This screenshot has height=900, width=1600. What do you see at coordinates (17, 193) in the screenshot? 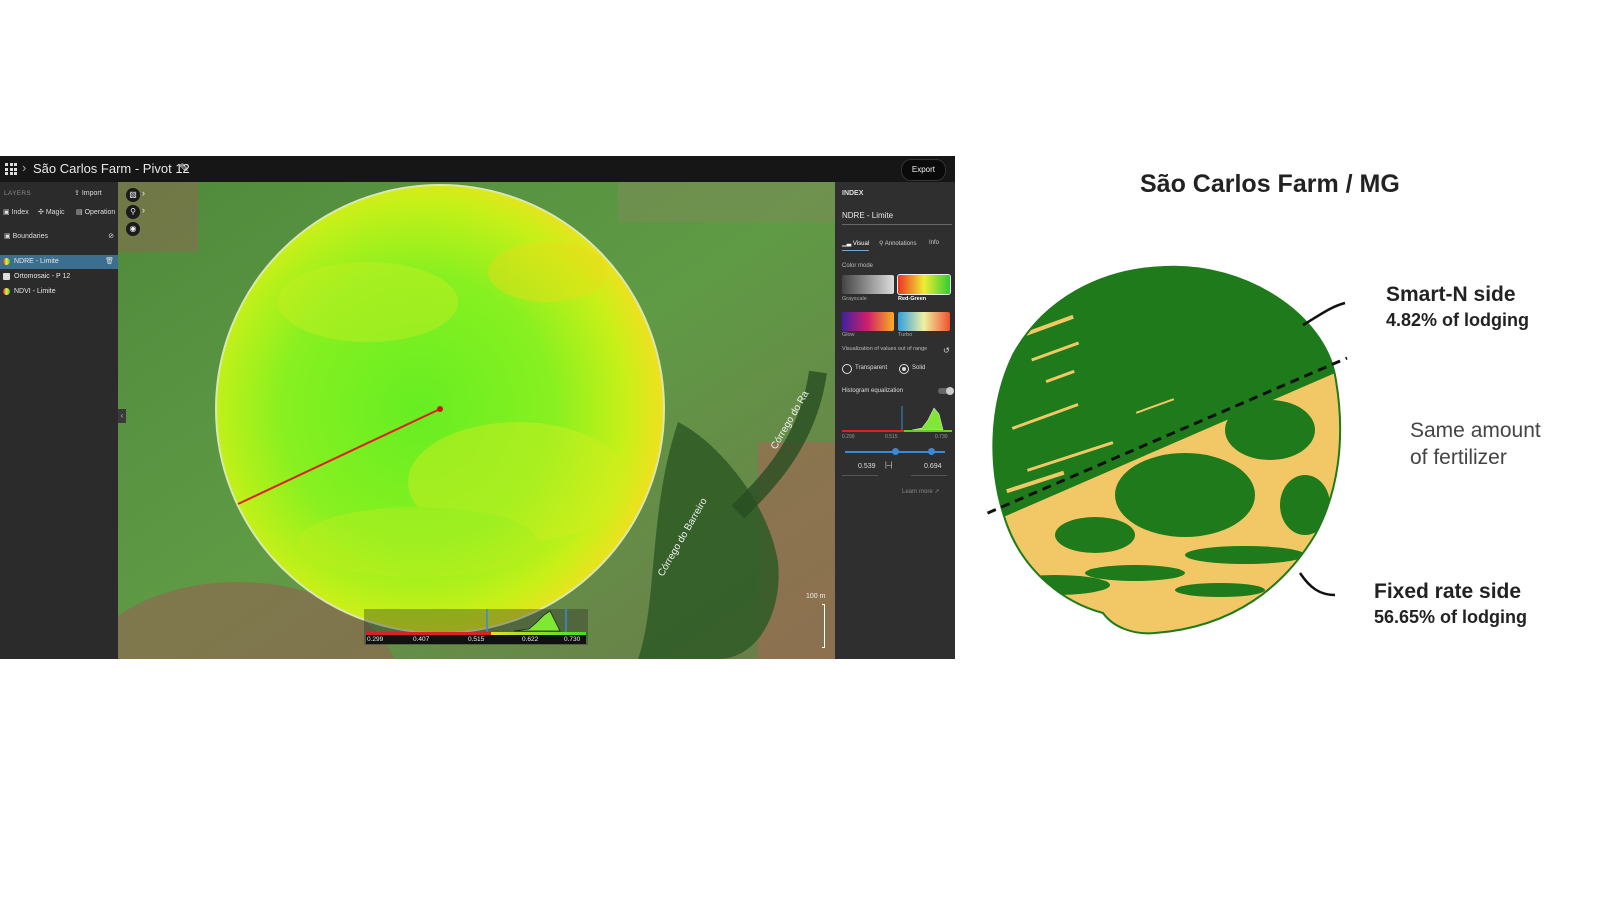
I see `layers-heading: LAYERS` at bounding box center [17, 193].